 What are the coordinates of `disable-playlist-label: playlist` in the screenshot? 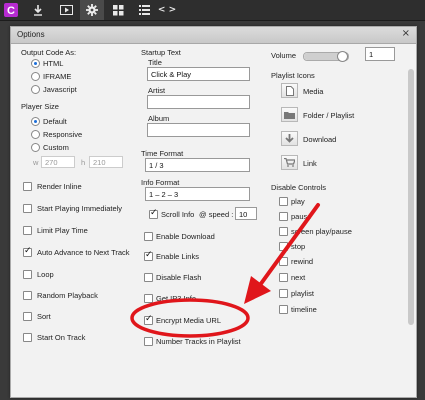 It's located at (302, 293).